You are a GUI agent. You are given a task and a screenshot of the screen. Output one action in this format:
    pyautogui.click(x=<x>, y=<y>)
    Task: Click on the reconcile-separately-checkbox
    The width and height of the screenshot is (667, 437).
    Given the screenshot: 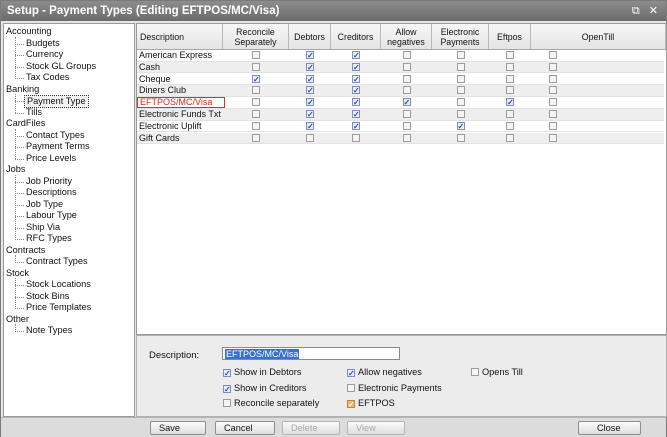 What is the action you would take?
    pyautogui.click(x=227, y=403)
    